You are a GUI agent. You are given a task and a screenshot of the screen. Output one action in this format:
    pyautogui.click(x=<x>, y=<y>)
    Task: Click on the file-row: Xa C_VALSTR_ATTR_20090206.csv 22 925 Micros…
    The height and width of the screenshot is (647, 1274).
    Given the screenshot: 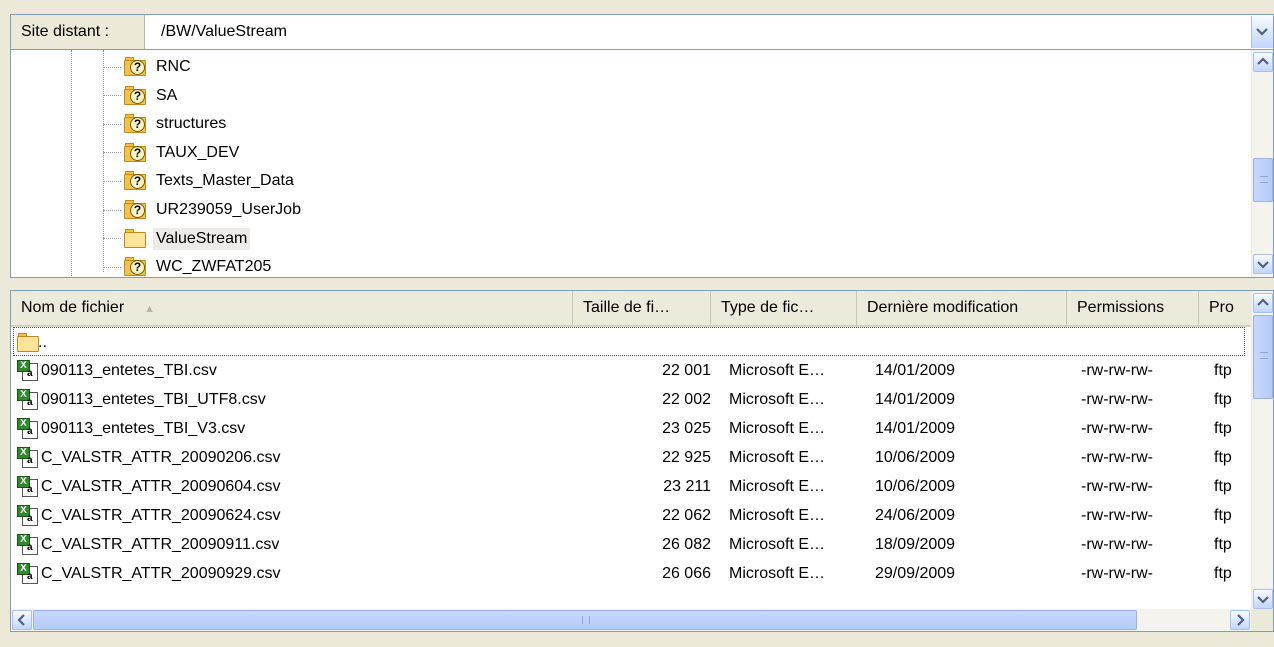 What is the action you would take?
    pyautogui.click(x=632, y=457)
    